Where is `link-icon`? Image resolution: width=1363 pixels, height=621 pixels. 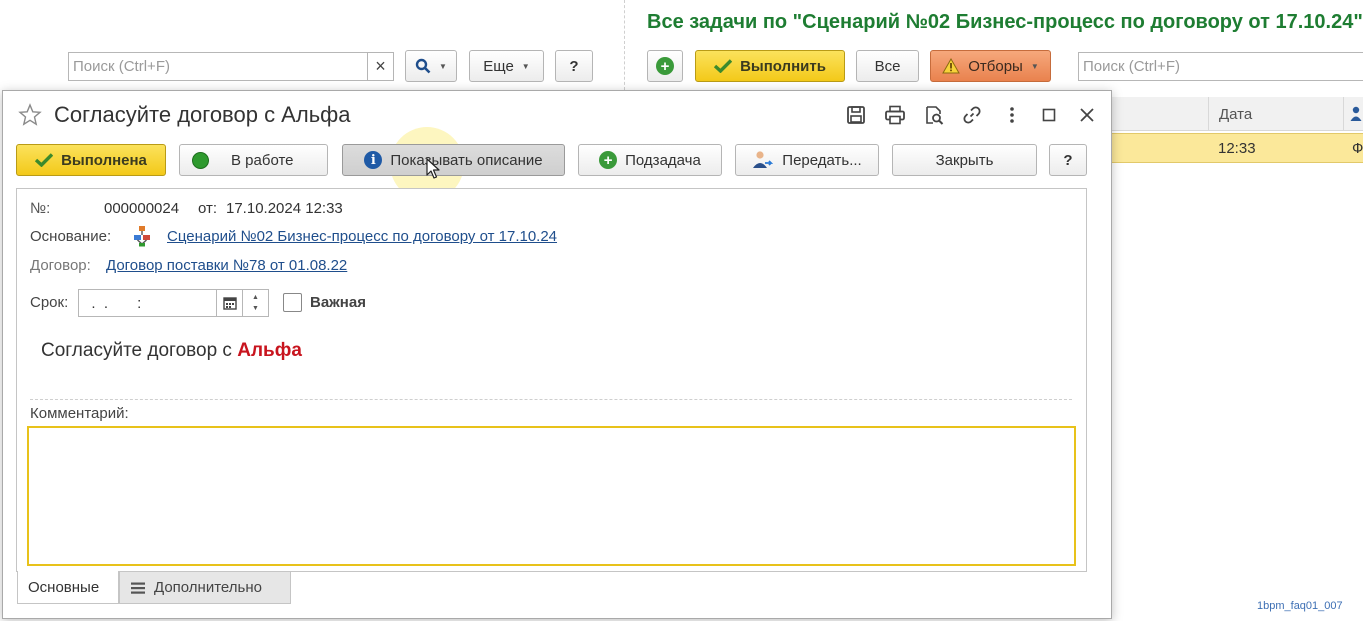 link-icon is located at coordinates (972, 115).